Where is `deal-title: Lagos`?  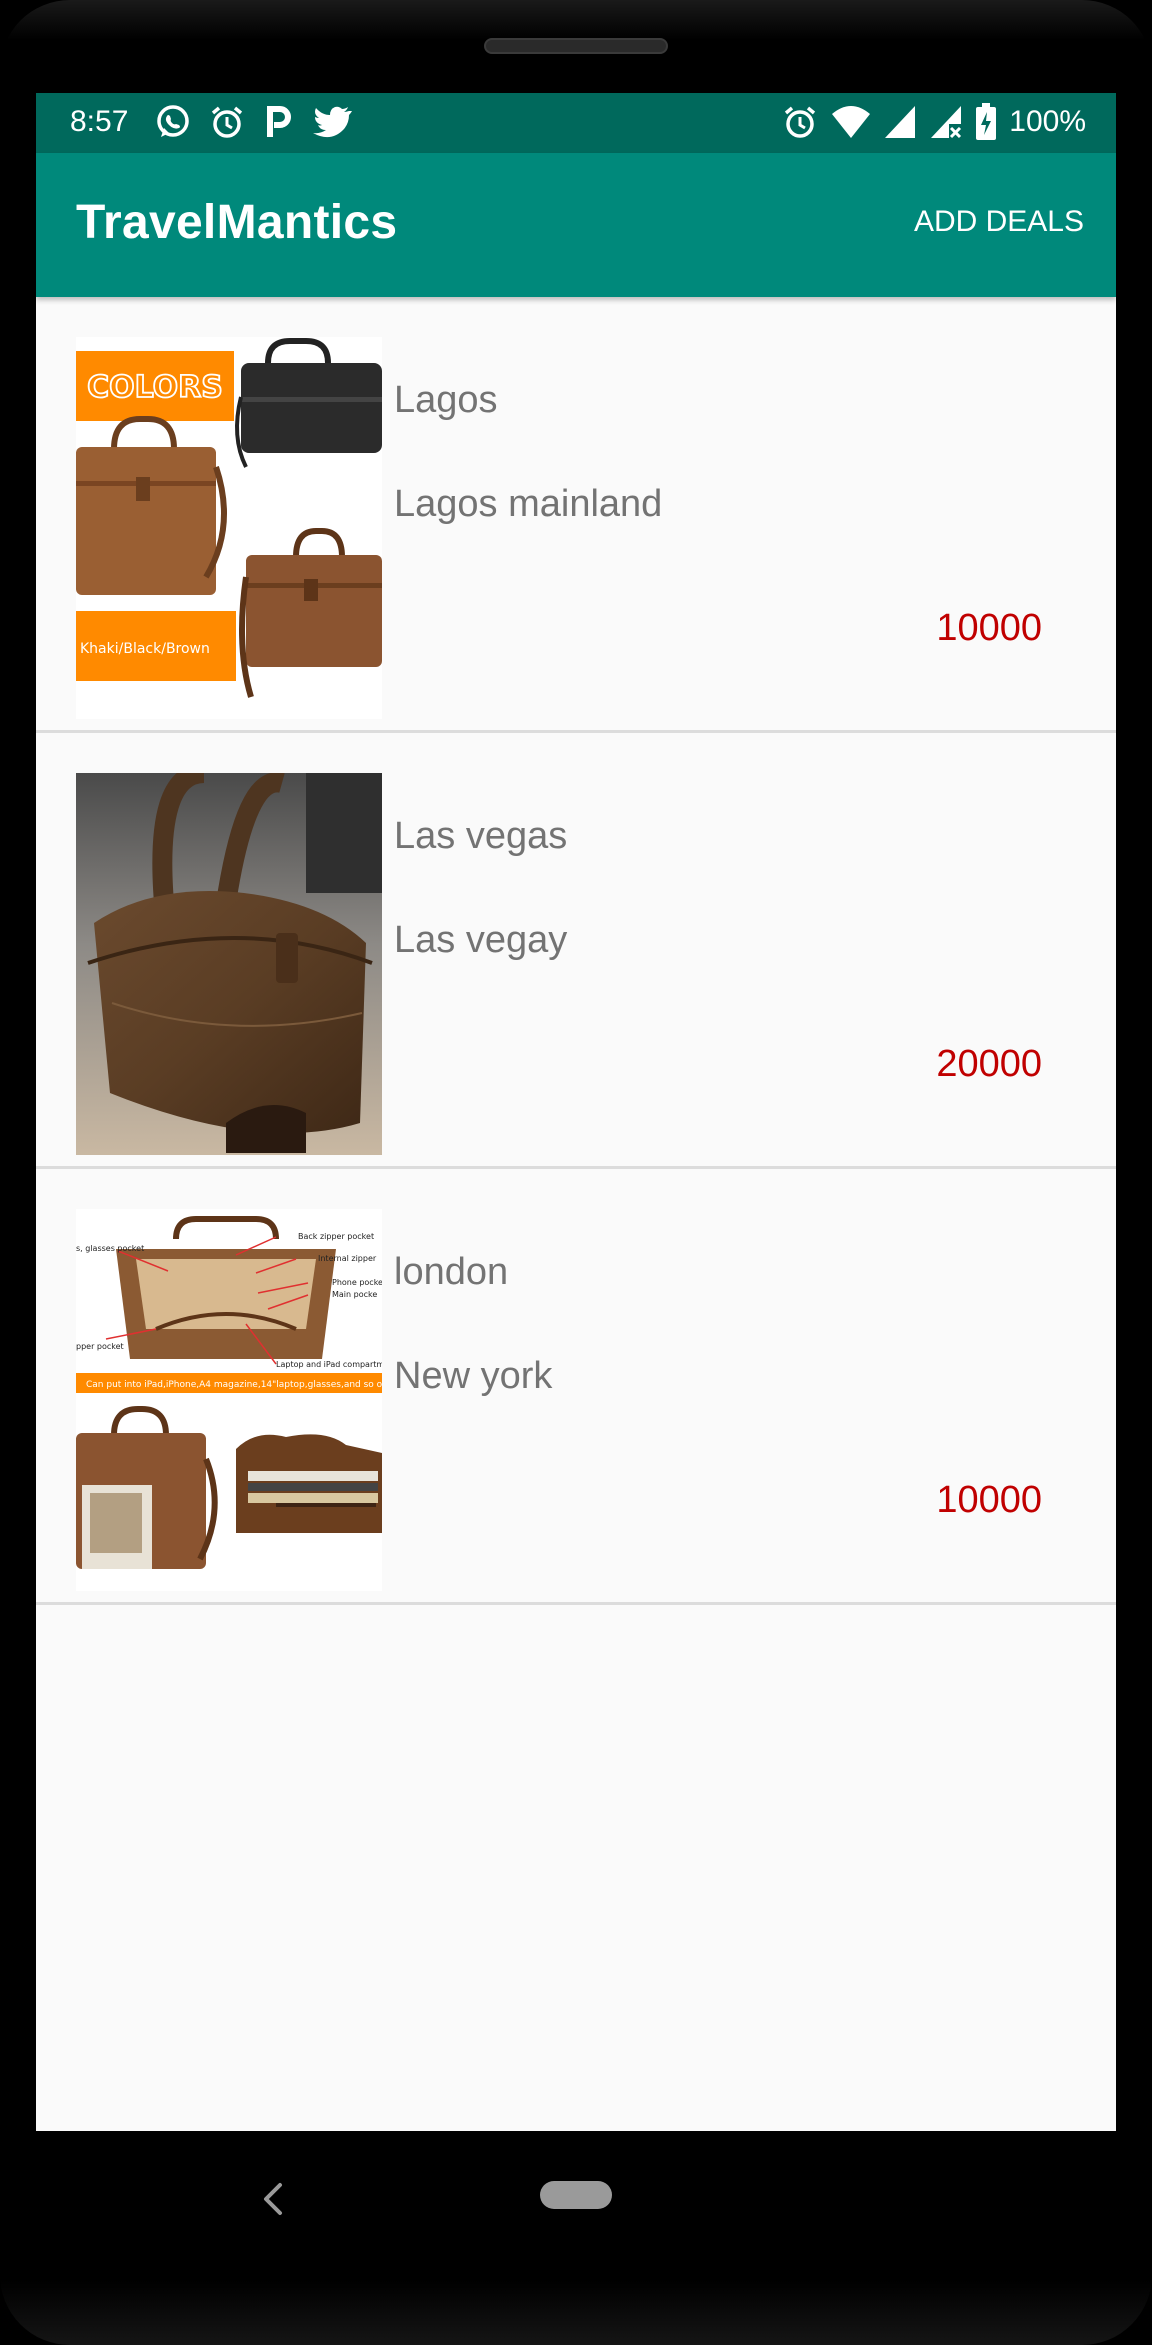
deal-title: Lagos is located at coordinates (446, 400).